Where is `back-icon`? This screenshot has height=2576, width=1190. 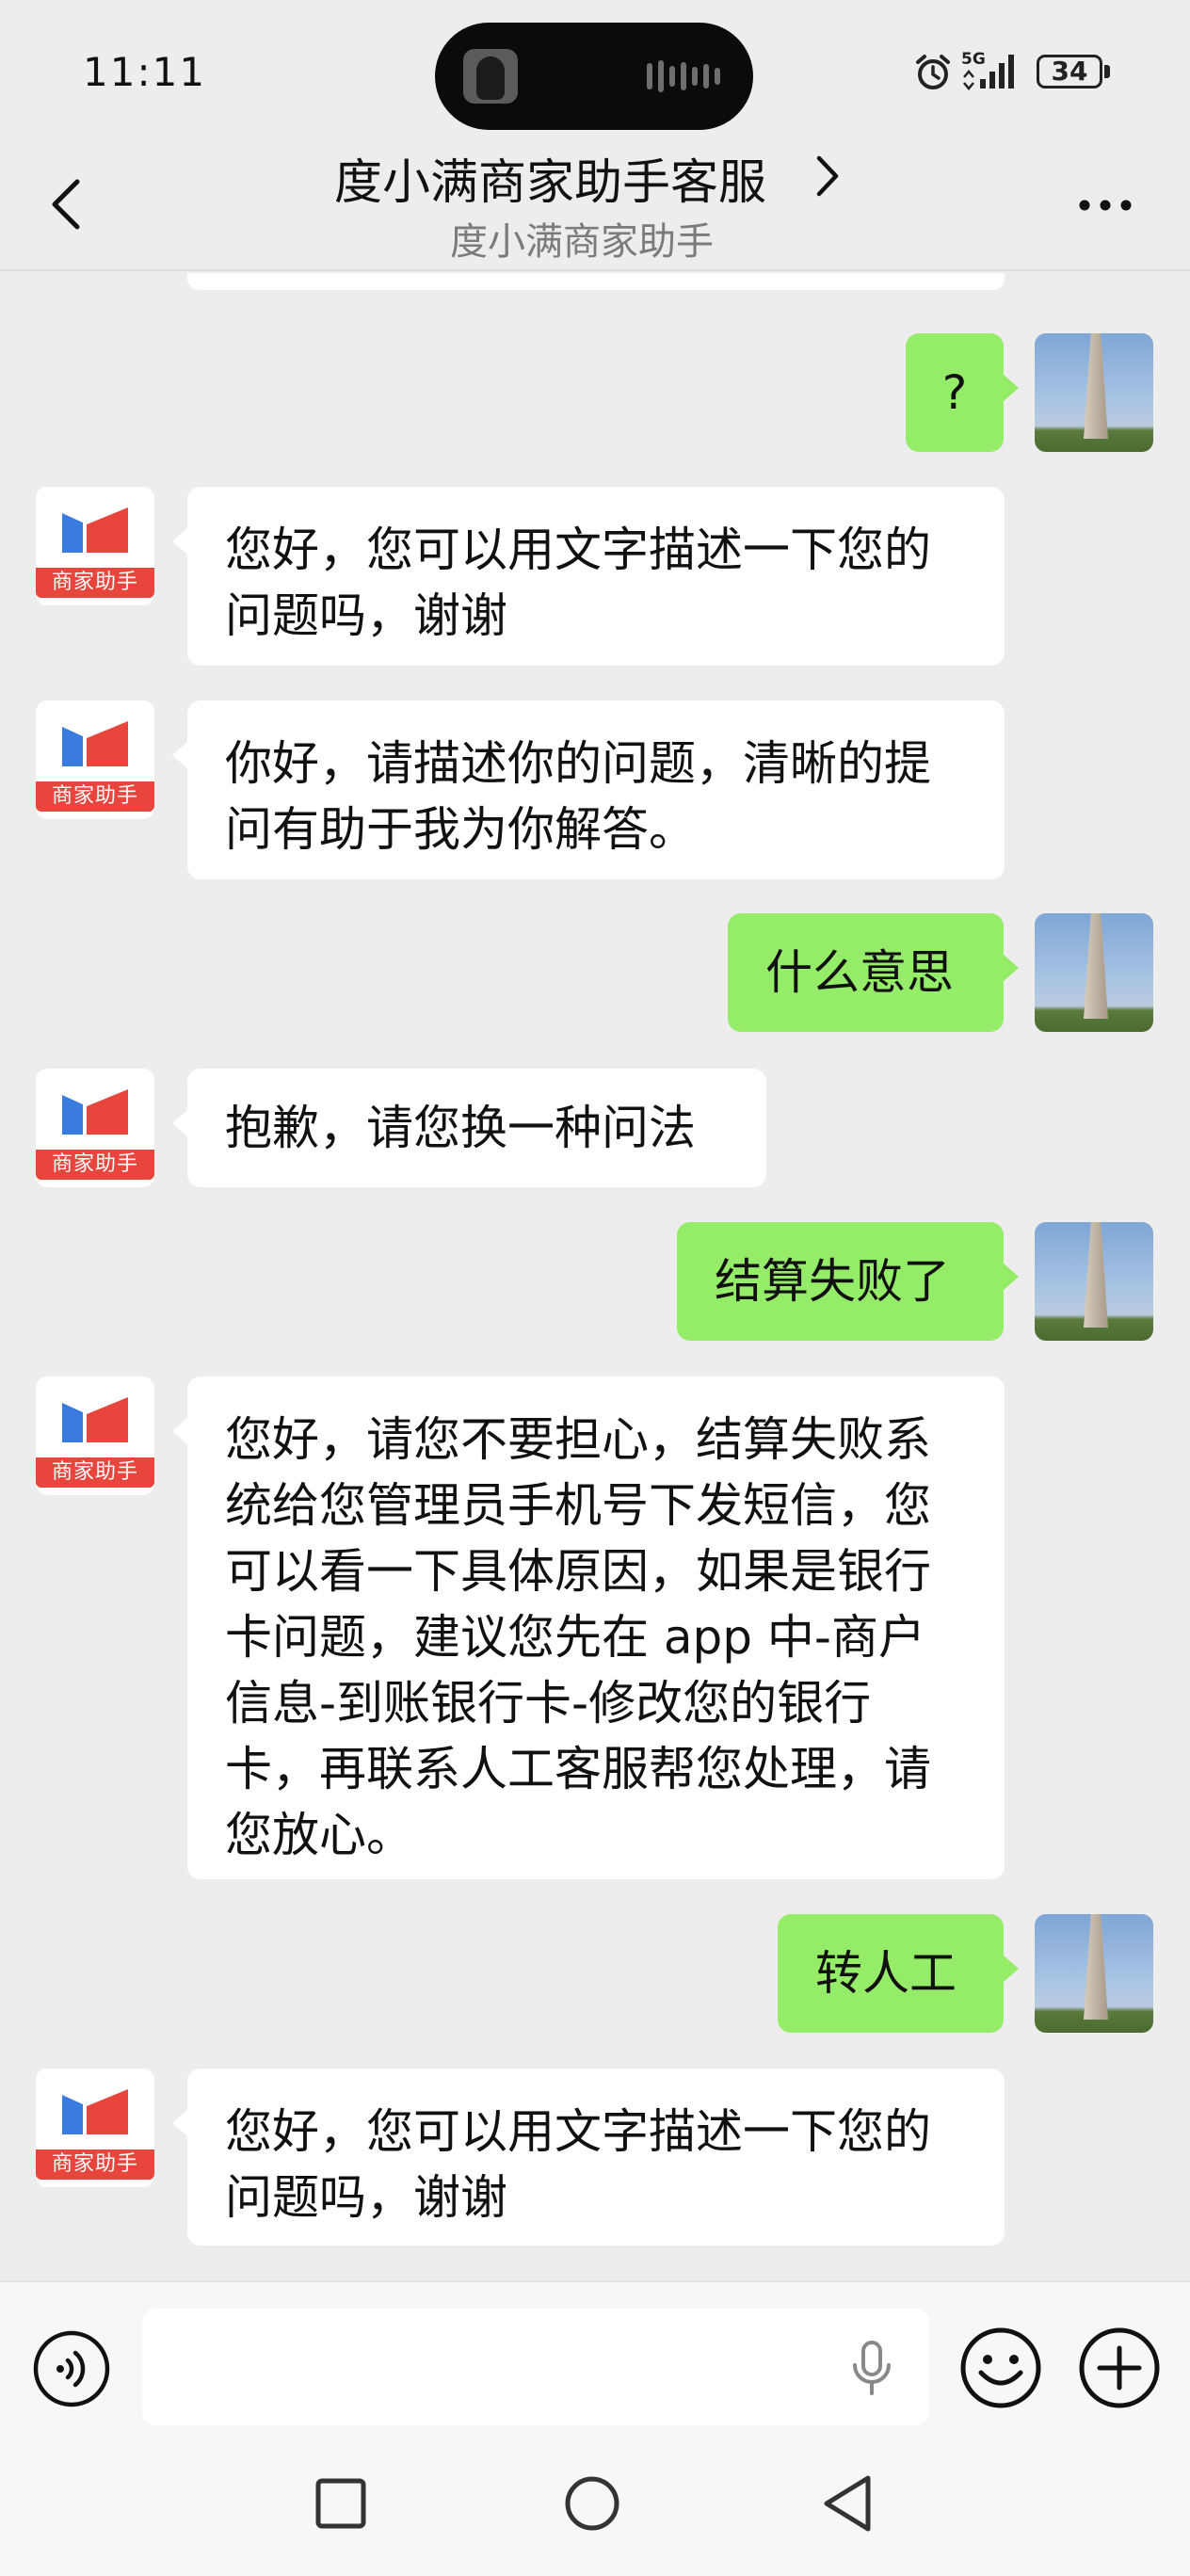
back-icon is located at coordinates (66, 204).